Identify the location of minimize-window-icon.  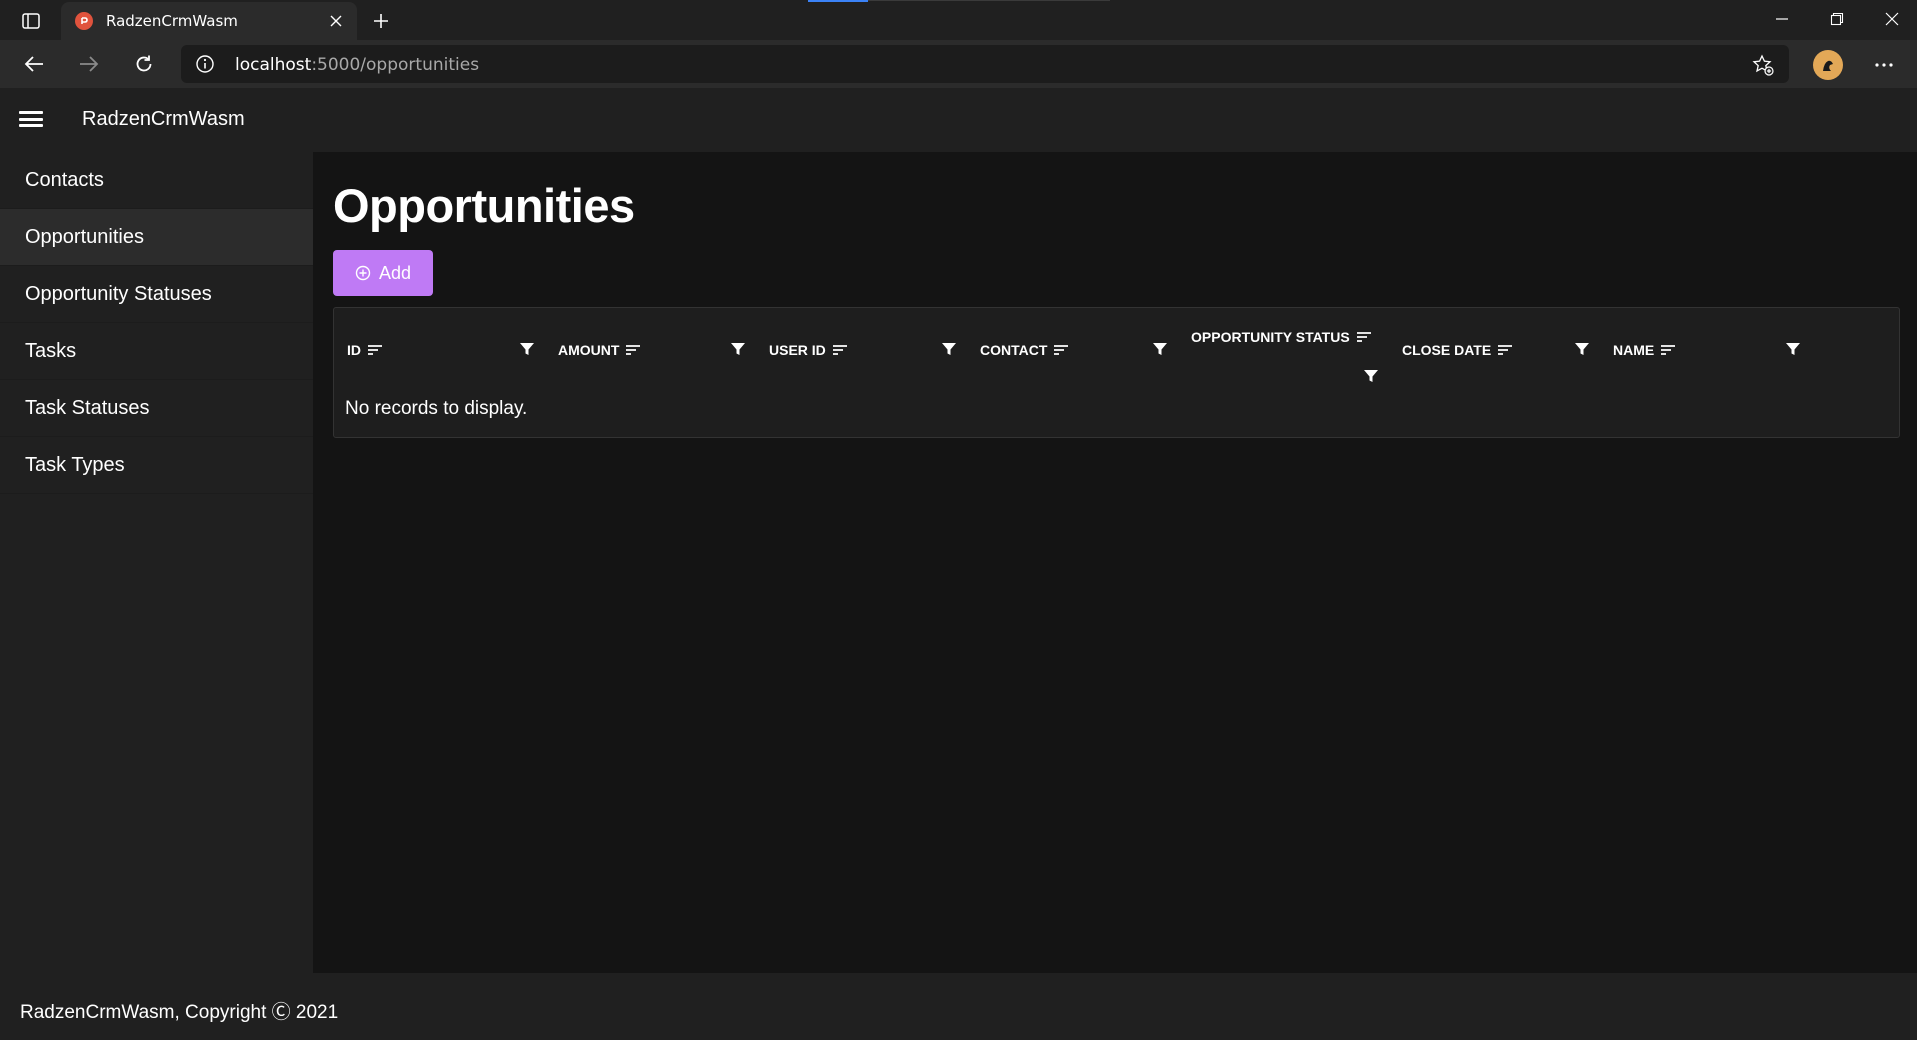
(1782, 19).